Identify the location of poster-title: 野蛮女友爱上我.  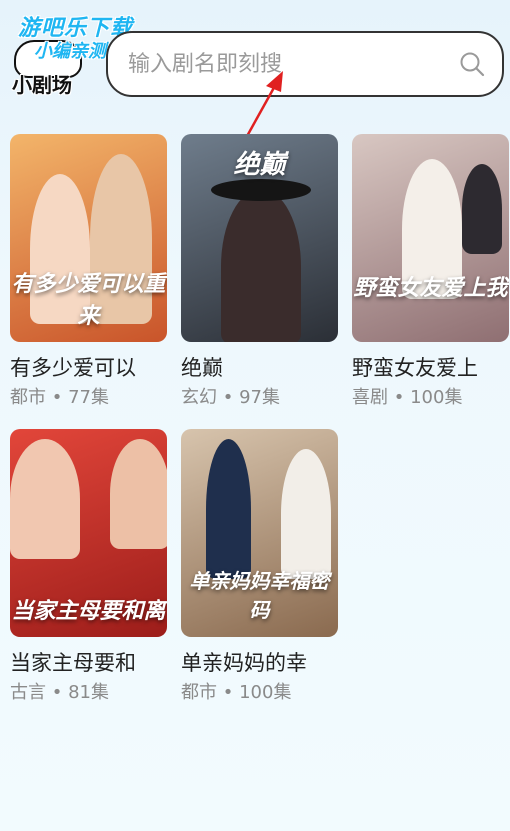
(430, 288).